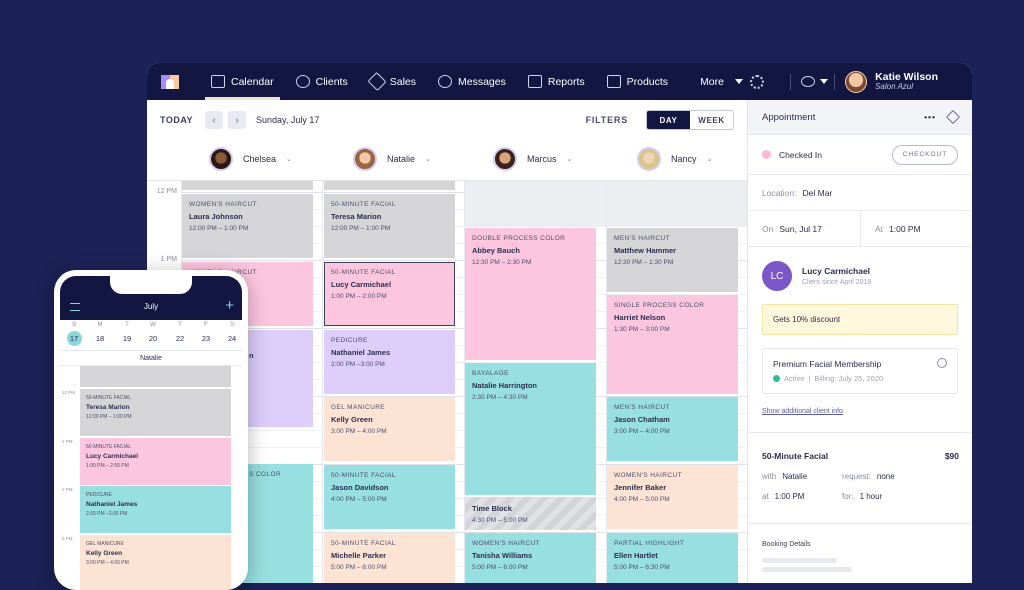 This screenshot has width=1024, height=590. I want to click on nav-more: More, so click(721, 81).